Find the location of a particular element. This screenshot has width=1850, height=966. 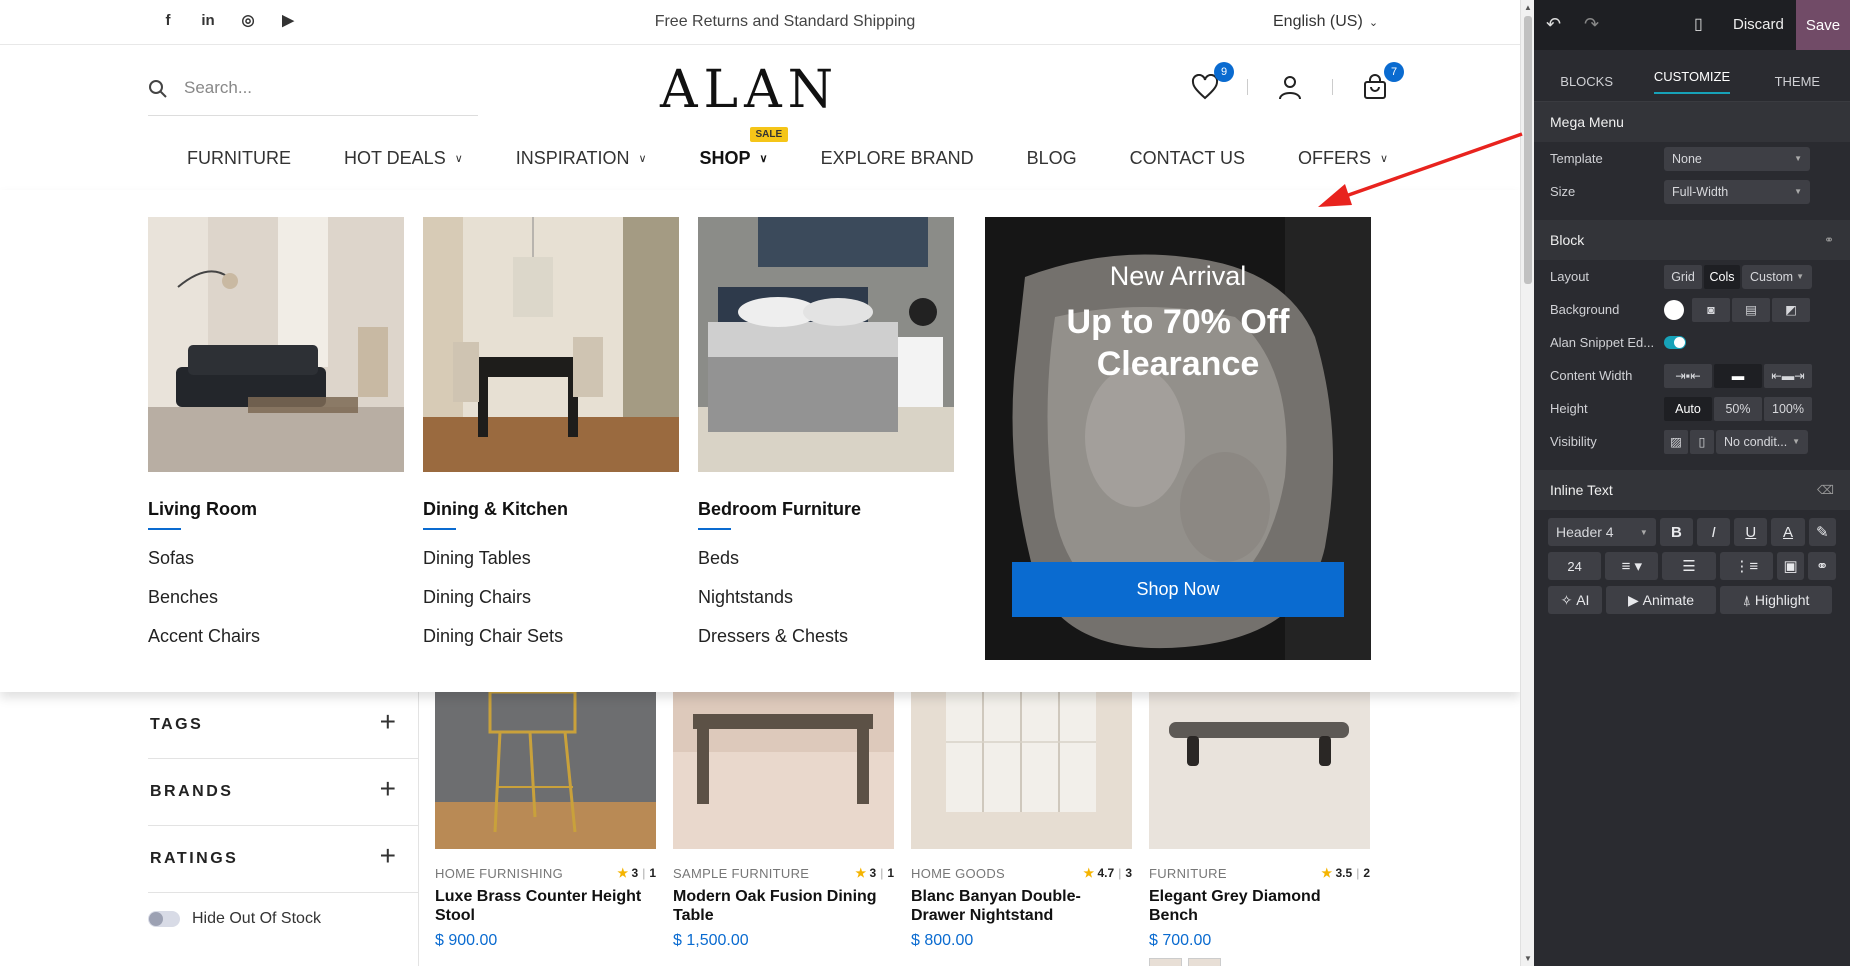

cart-button: 7 is located at coordinates (1382, 82).